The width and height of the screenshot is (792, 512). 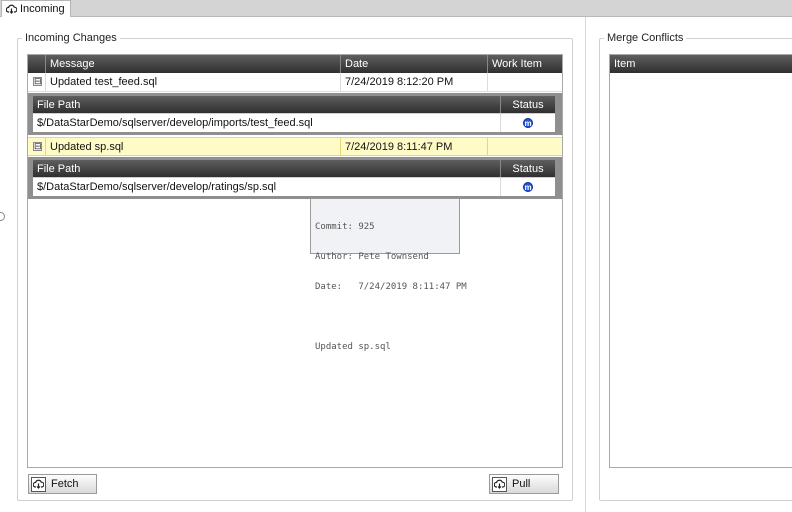 What do you see at coordinates (345, 227) in the screenshot?
I see `tooltip-commit: Commit: 925` at bounding box center [345, 227].